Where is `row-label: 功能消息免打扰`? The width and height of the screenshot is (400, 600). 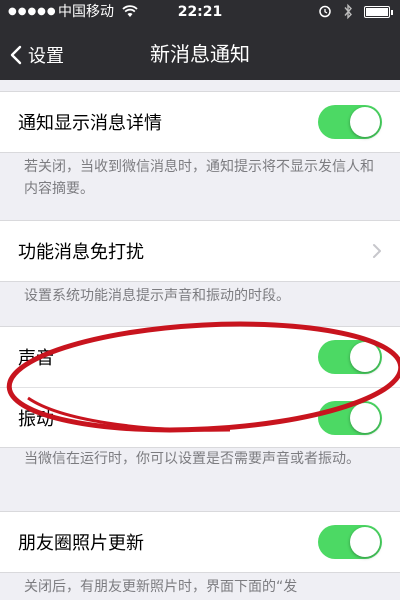
row-label: 功能消息免打扰 is located at coordinates (81, 252).